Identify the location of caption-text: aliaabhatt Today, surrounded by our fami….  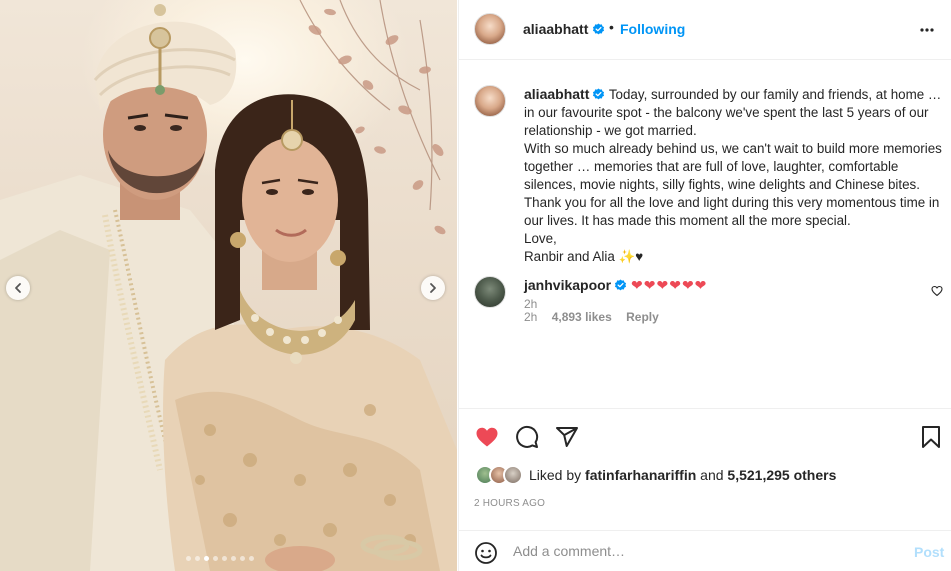
(733, 175).